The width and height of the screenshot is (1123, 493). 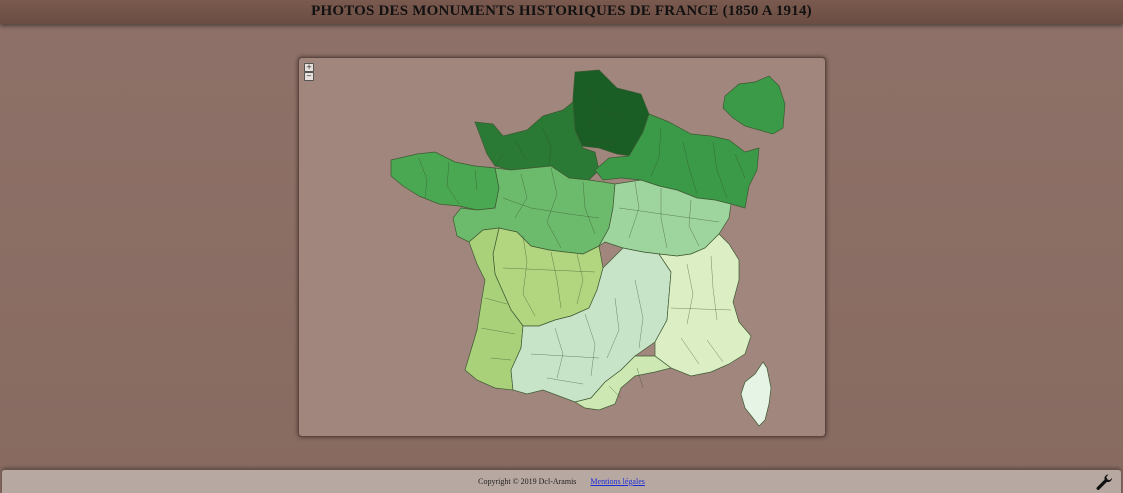 I want to click on region-est-enclave, so click(x=754, y=105).